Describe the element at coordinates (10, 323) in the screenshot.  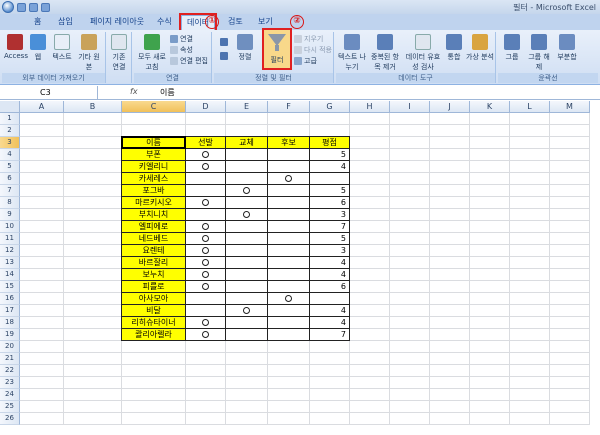
I see `row-header-18: 18` at that location.